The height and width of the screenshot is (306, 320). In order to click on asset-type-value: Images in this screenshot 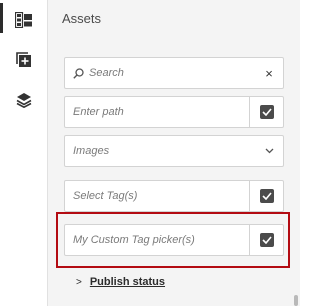, I will do `click(91, 151)`.